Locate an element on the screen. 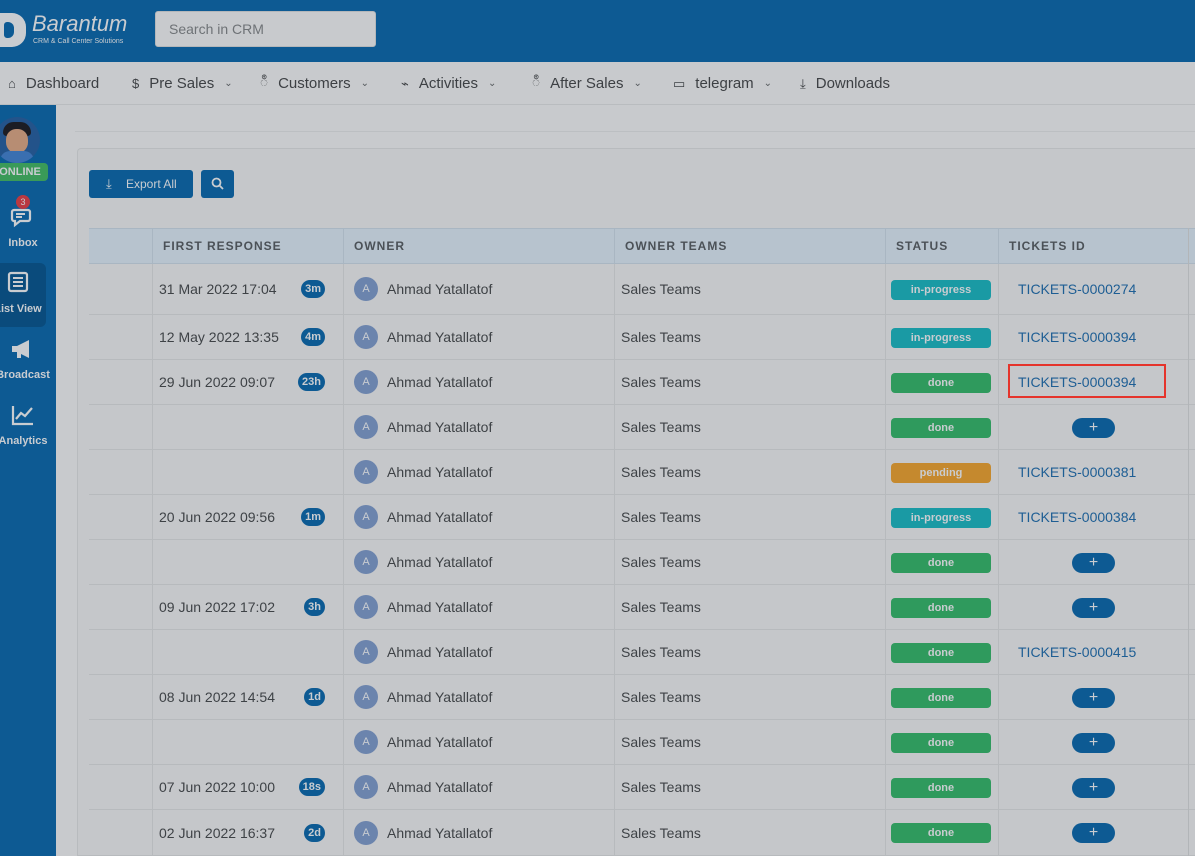  header-owner: OWNER is located at coordinates (478, 247).